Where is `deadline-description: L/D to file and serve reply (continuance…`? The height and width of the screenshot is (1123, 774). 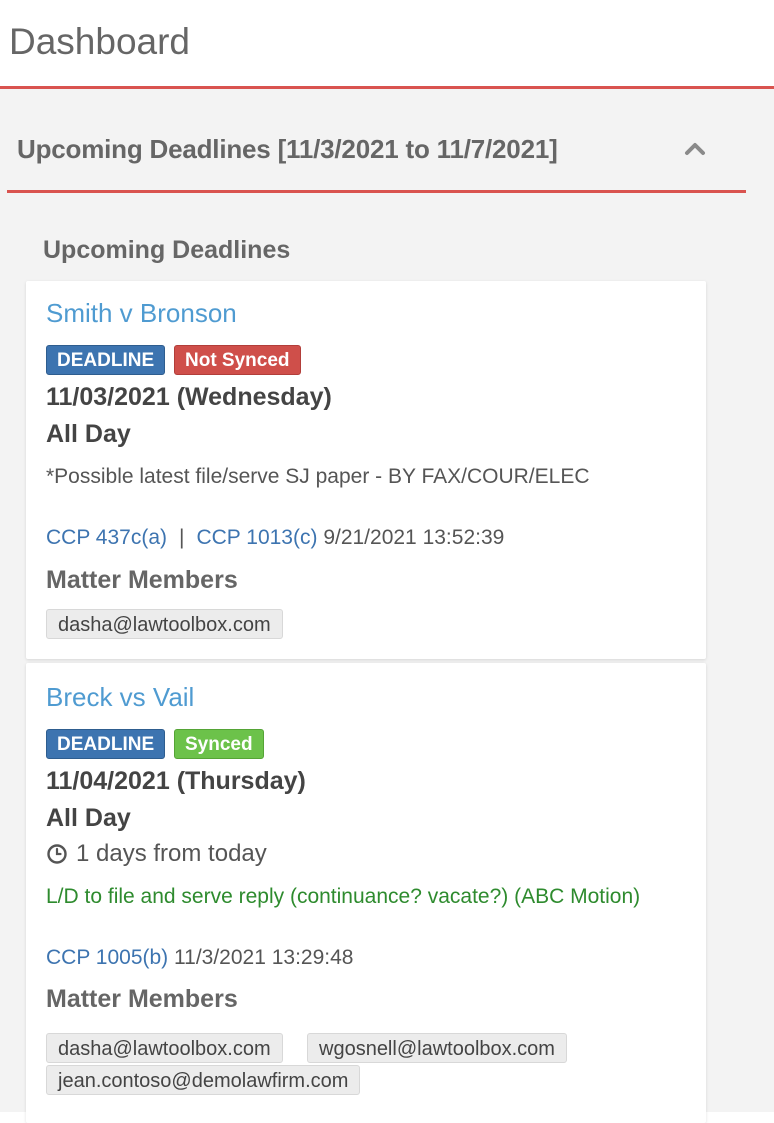 deadline-description: L/D to file and serve reply (continuance… is located at coordinates (343, 896).